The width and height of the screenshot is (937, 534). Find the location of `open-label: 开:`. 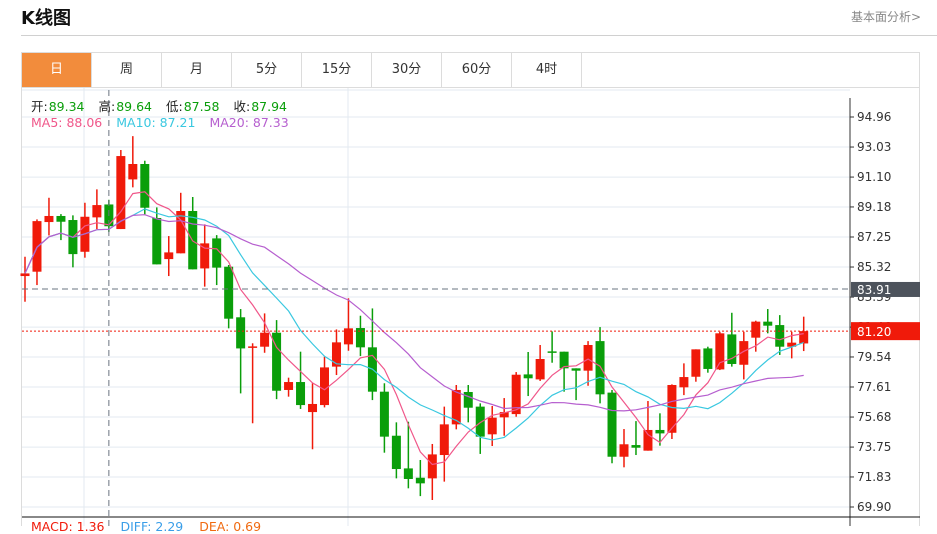

open-label: 开: is located at coordinates (39, 106).